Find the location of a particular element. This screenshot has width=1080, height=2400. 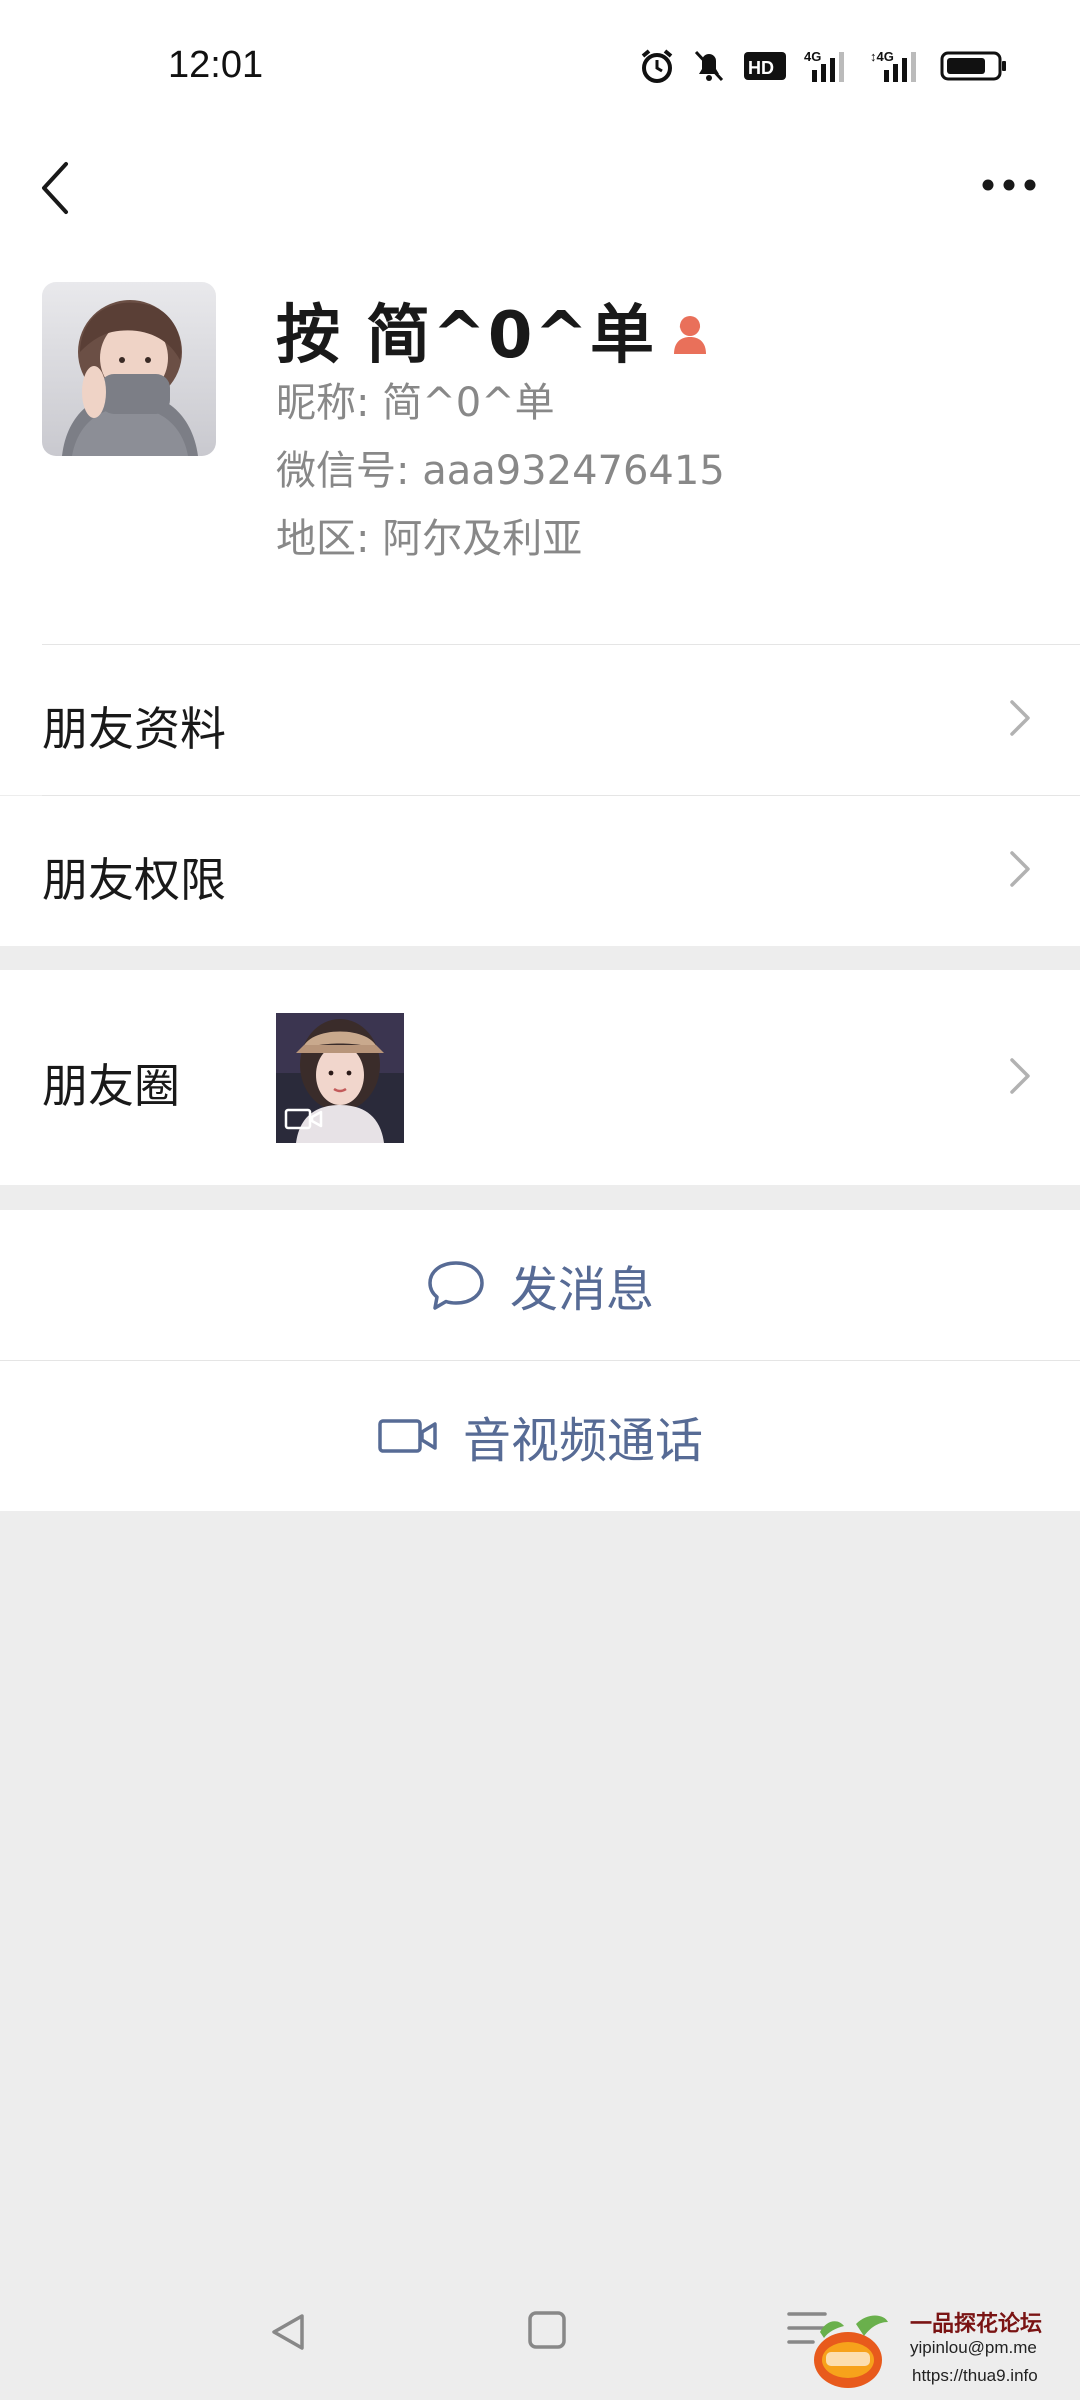

svg-text: 4G is located at coordinates (812, 56).